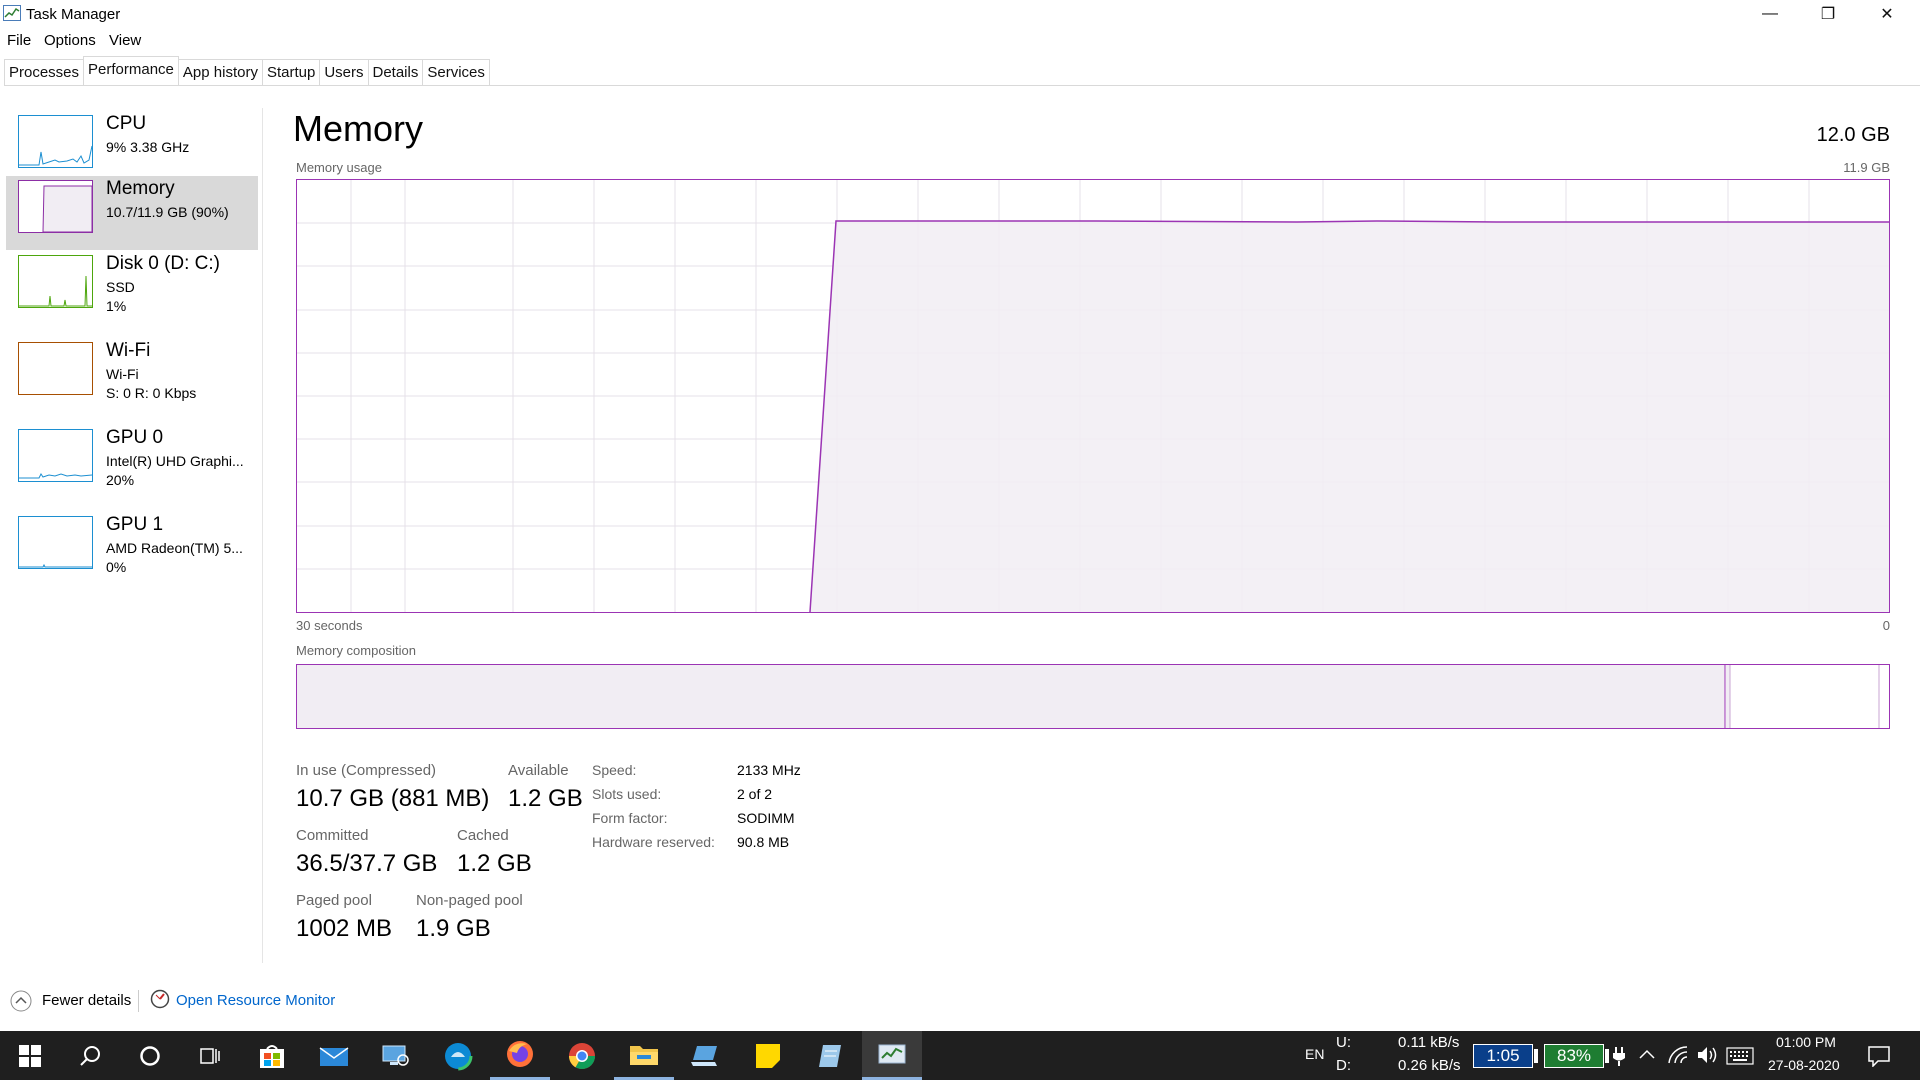 This screenshot has width=1920, height=1080. Describe the element at coordinates (1619, 1056) in the screenshot. I see `power-plug-icon` at that location.